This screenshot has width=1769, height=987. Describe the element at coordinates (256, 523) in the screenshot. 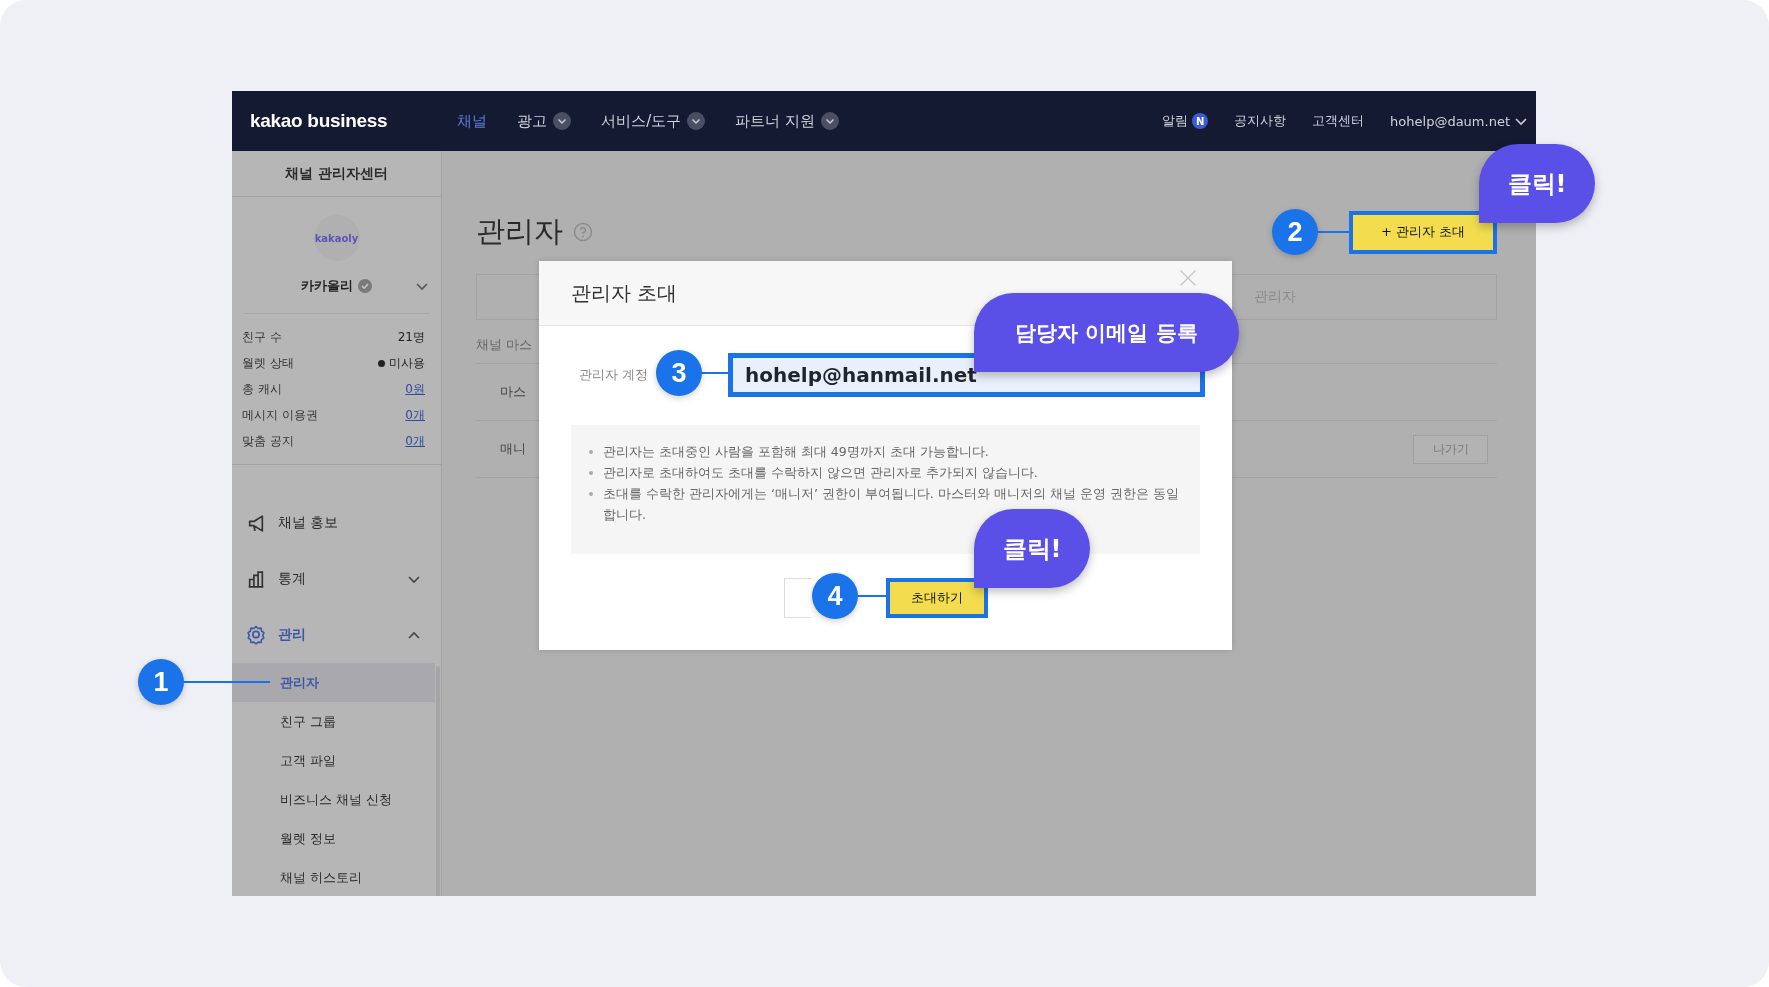

I see `megaphone-icon` at that location.